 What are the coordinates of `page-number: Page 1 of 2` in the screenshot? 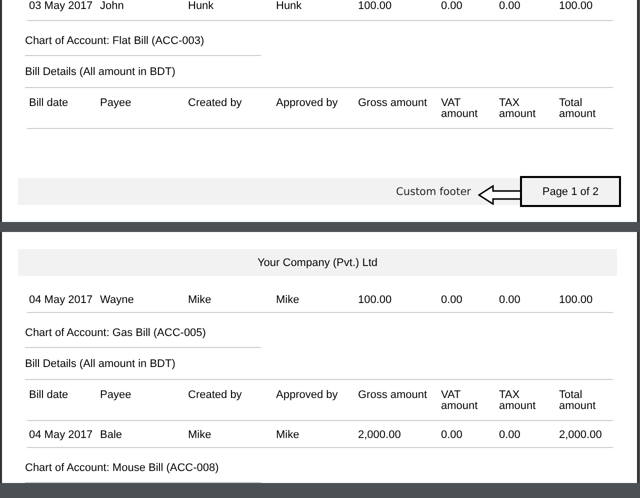 It's located at (570, 191).